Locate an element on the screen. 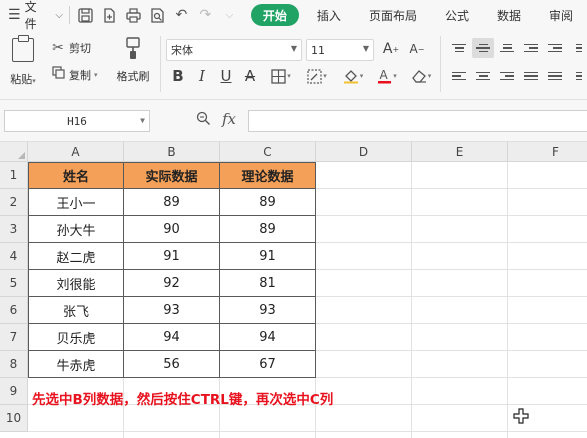 The image size is (587, 438). column-header-f: F is located at coordinates (547, 152).